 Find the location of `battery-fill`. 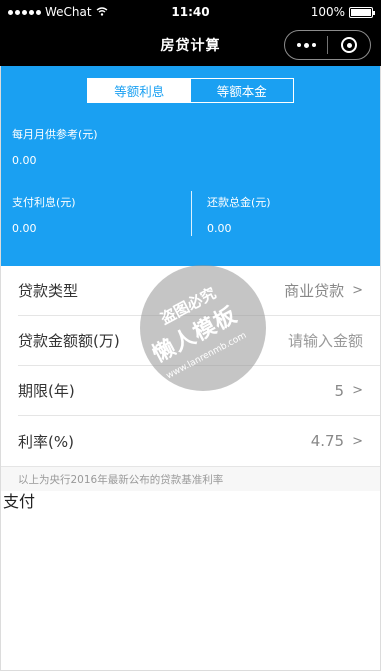

battery-fill is located at coordinates (361, 12).